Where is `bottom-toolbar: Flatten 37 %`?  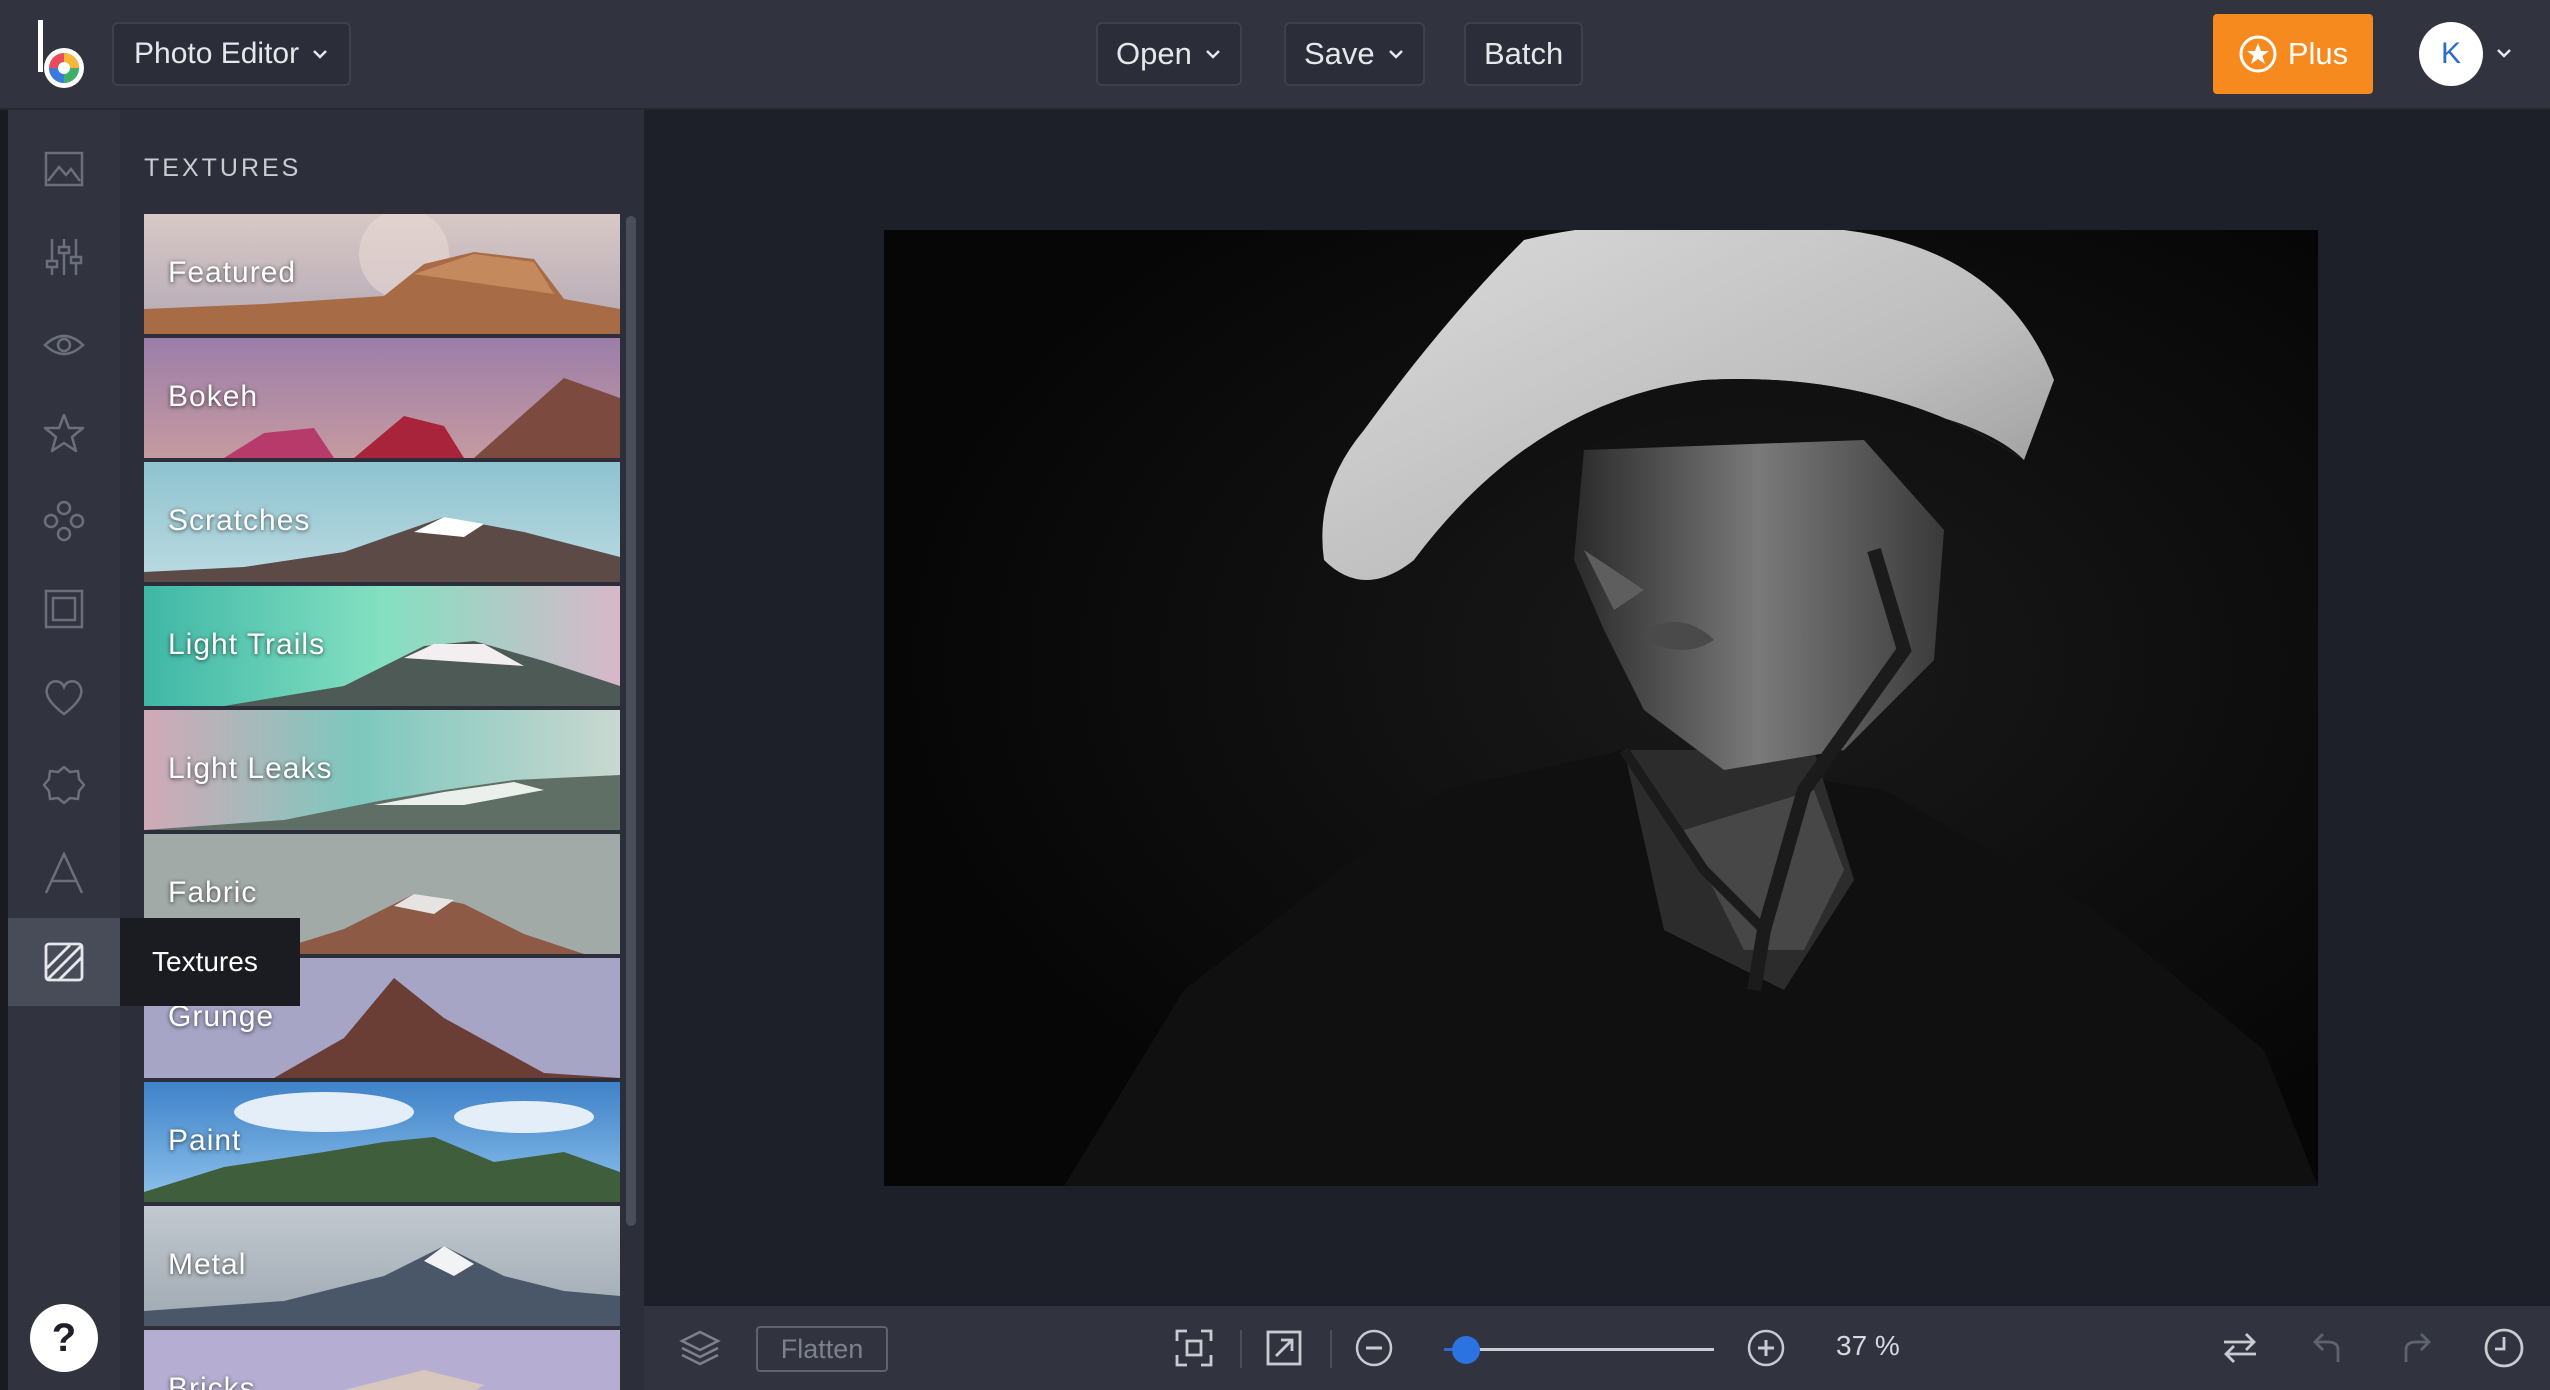 bottom-toolbar: Flatten 37 % is located at coordinates (1597, 1348).